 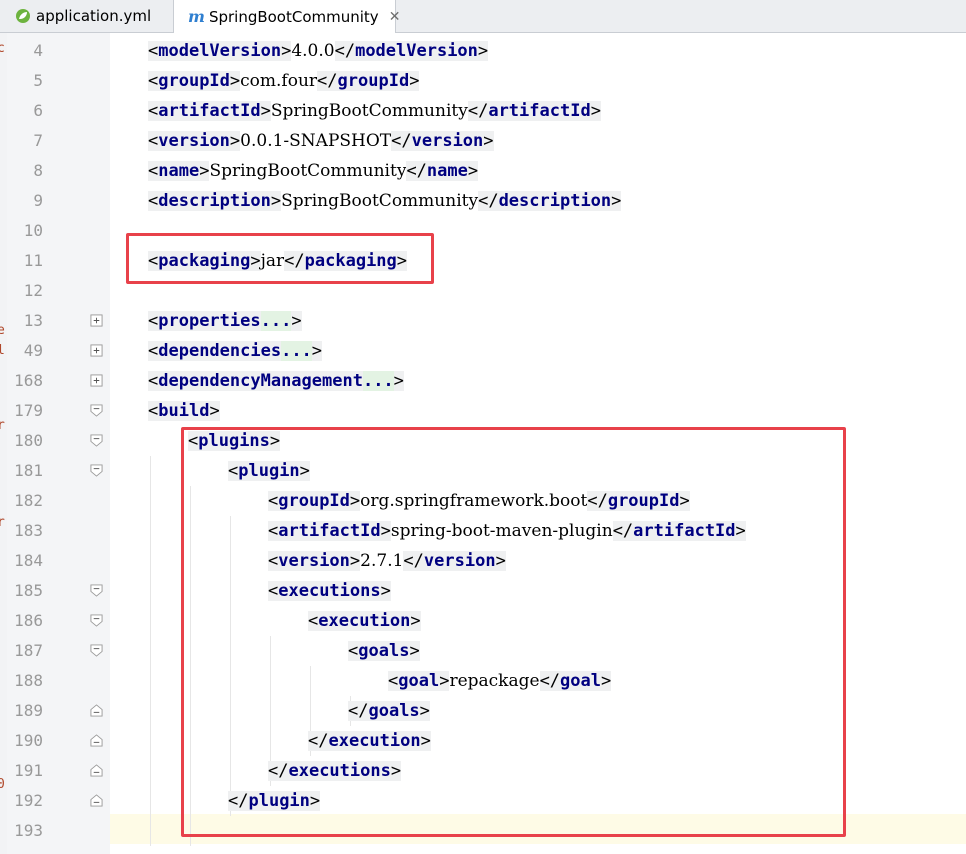 I want to click on xml-tag: </groupId>, so click(x=368, y=81).